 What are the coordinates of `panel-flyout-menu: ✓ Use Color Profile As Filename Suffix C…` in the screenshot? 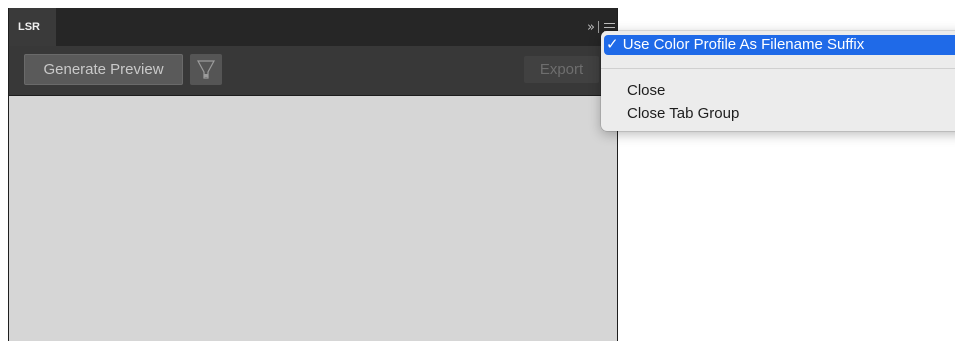 It's located at (778, 81).